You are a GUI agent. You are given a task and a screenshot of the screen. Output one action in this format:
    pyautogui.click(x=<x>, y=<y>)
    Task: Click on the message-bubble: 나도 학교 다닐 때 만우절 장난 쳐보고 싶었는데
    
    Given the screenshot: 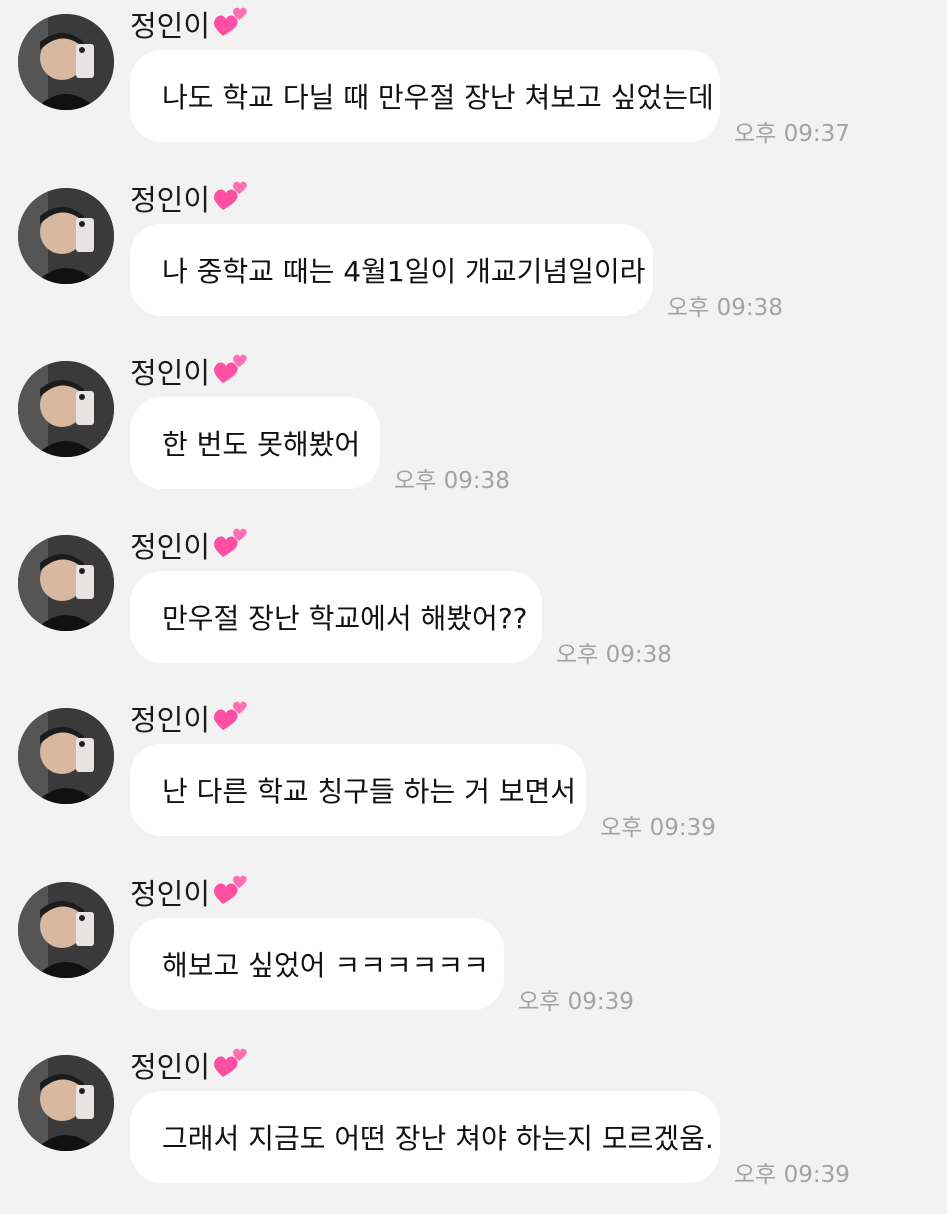 What is the action you would take?
    pyautogui.click(x=425, y=96)
    